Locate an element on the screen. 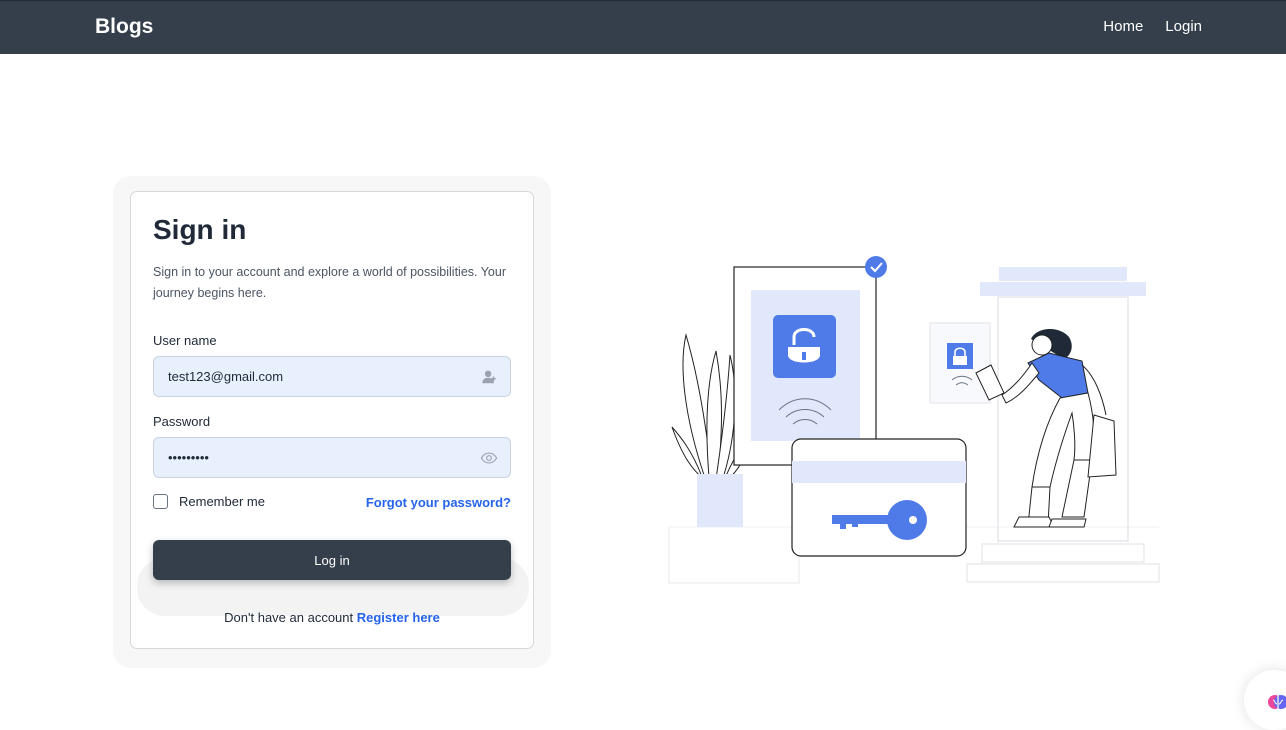  password-field-wrapper is located at coordinates (332, 457).